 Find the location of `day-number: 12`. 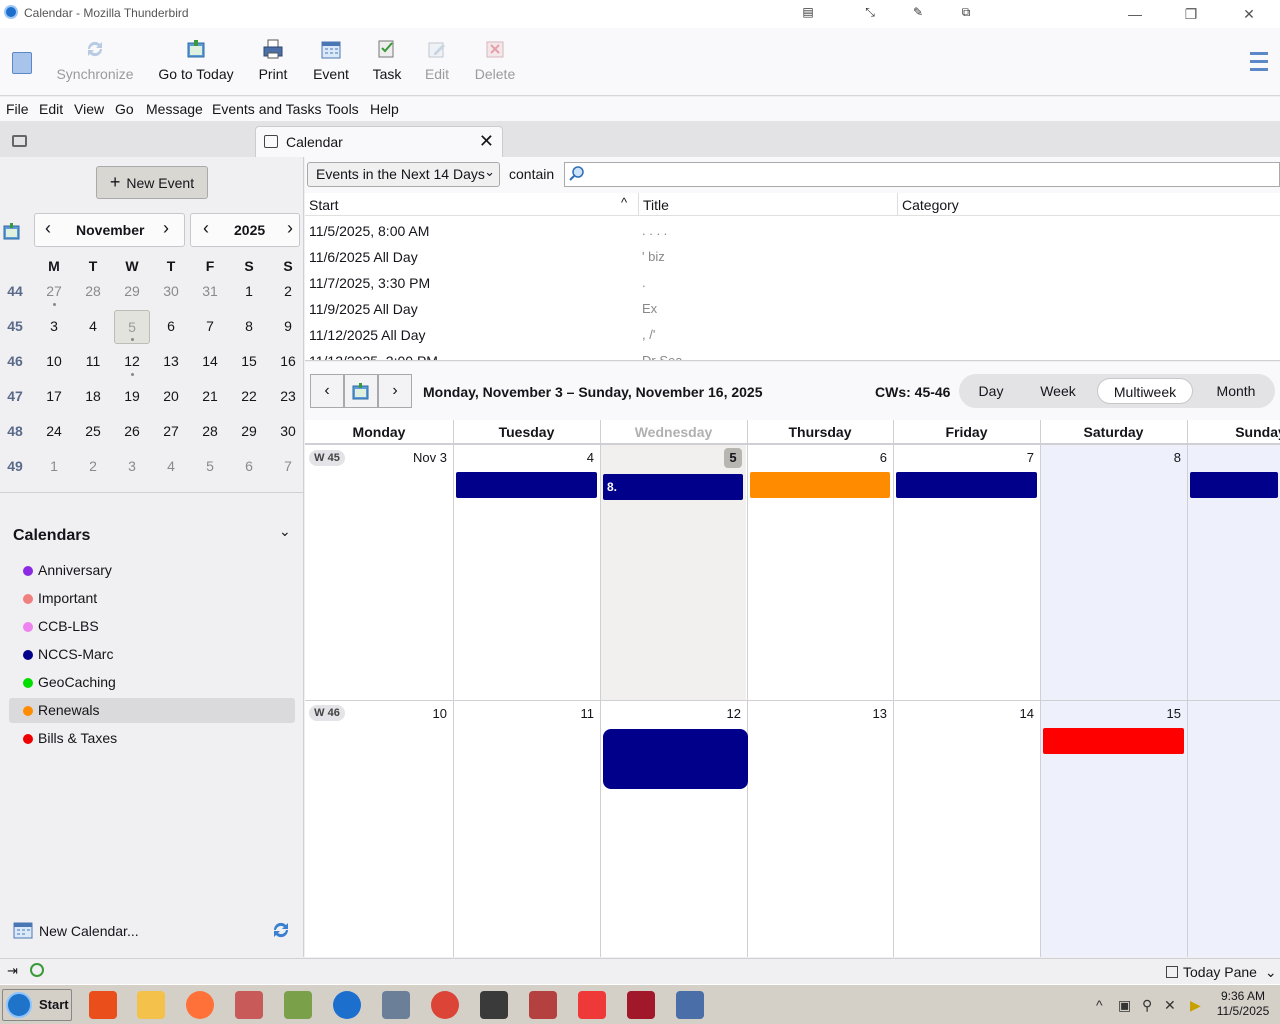

day-number: 12 is located at coordinates (711, 713).